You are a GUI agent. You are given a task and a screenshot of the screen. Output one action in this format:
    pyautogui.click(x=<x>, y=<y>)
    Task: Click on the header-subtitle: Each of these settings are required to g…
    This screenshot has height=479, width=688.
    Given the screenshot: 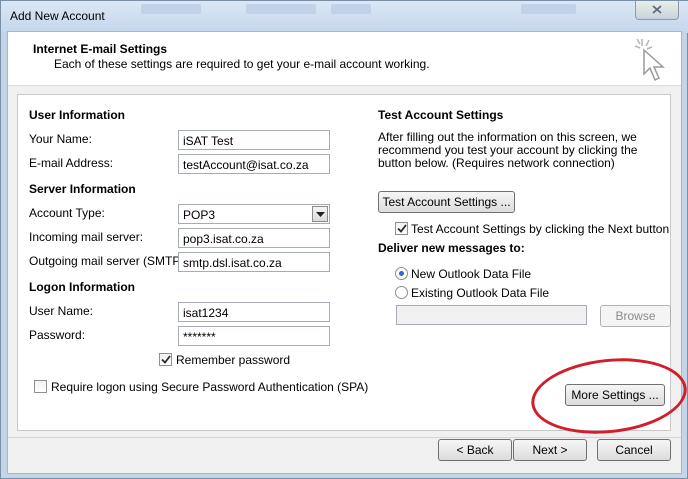 What is the action you would take?
    pyautogui.click(x=242, y=64)
    